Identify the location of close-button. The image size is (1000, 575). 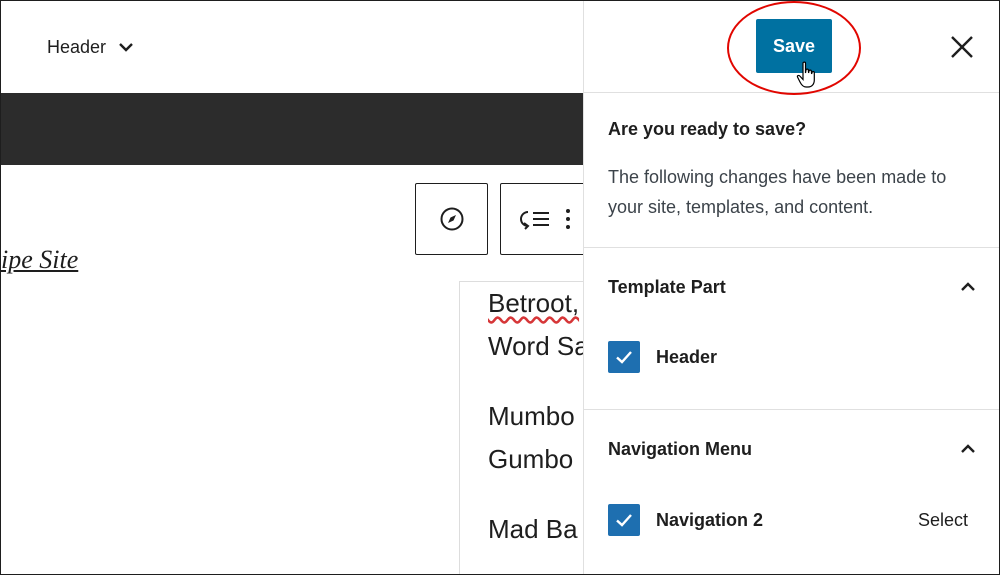
(962, 47).